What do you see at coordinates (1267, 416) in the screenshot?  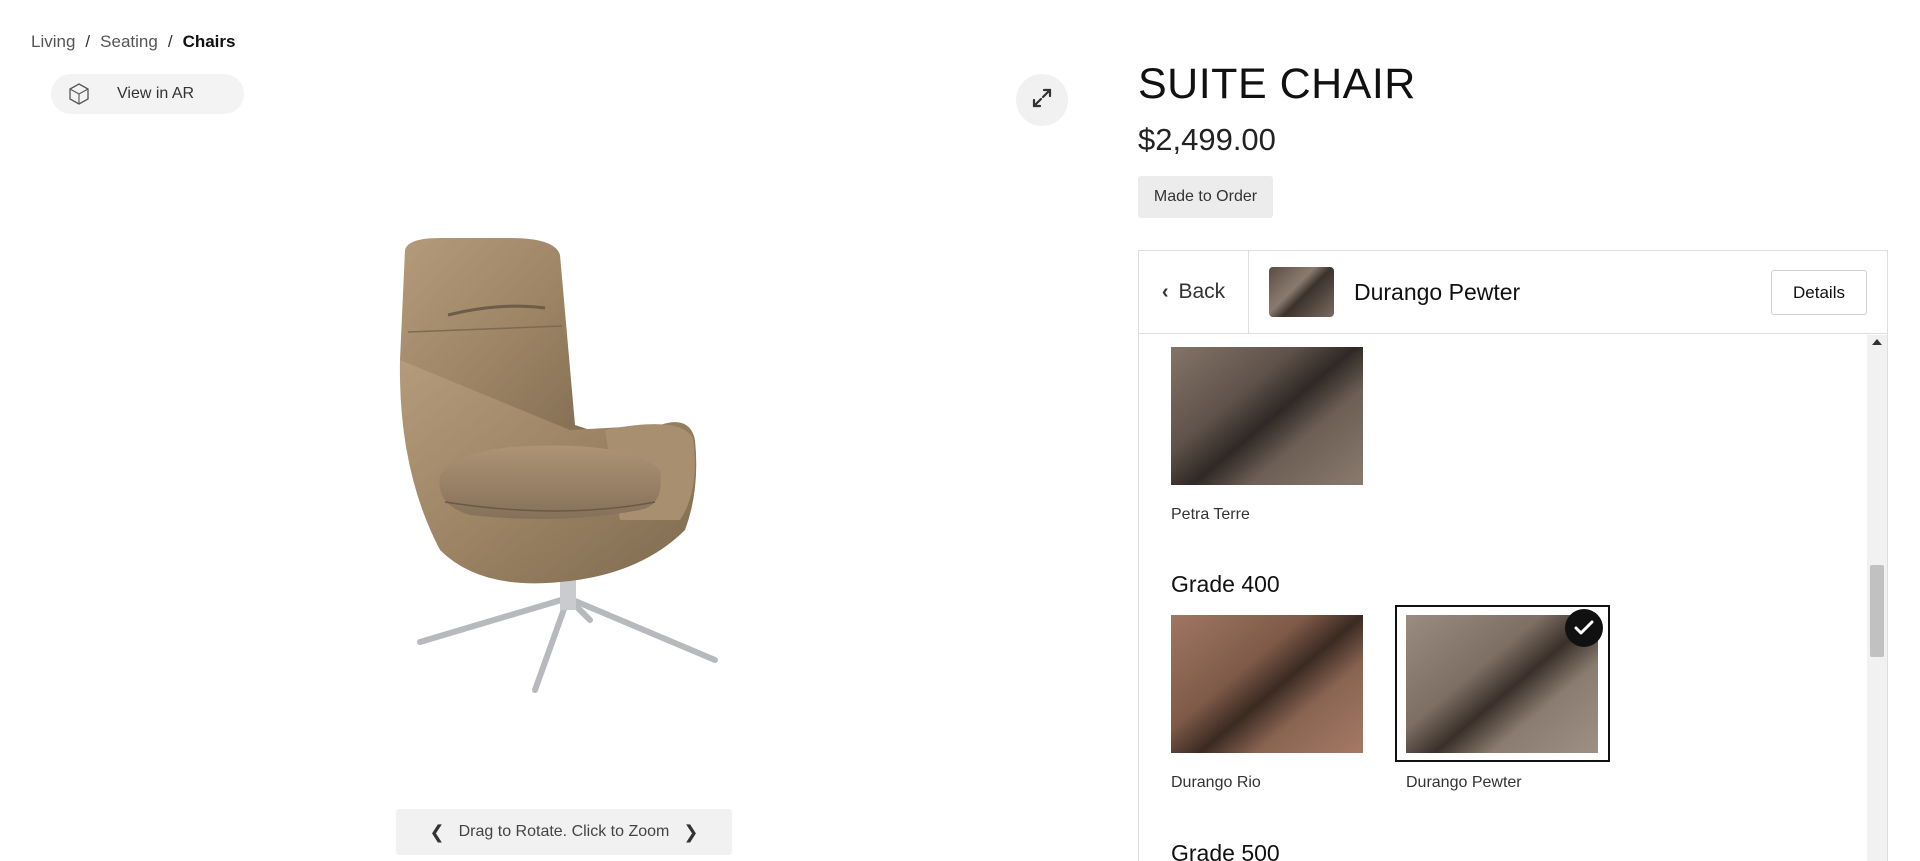 I see `swatch-petra-terre` at bounding box center [1267, 416].